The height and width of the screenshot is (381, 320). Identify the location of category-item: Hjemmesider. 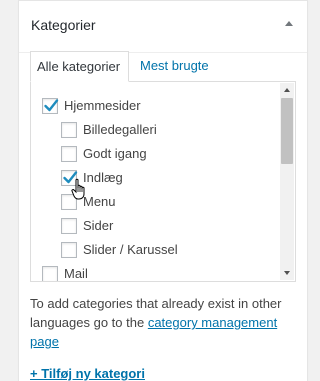
(91, 106).